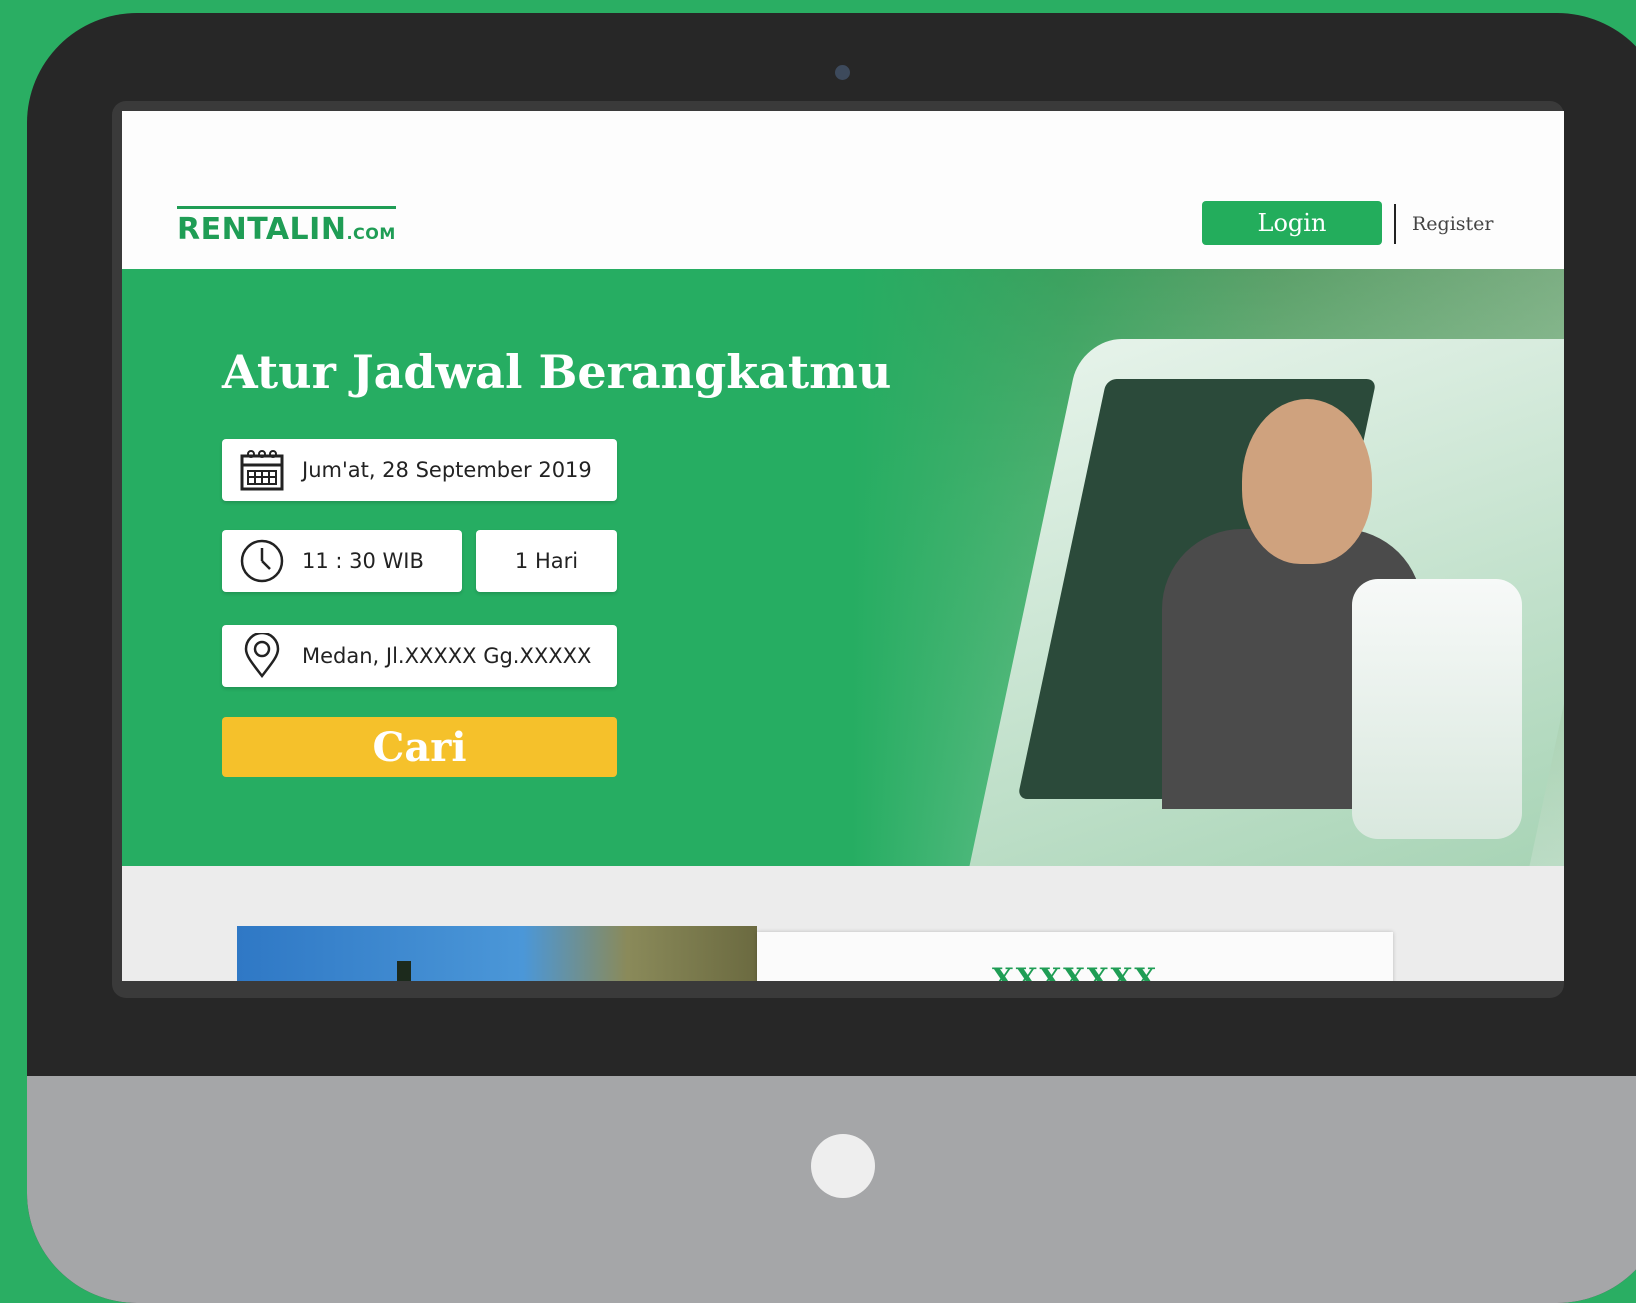 Image resolution: width=1636 pixels, height=1303 pixels. I want to click on card-heading: XXXXXXX, so click(1075, 971).